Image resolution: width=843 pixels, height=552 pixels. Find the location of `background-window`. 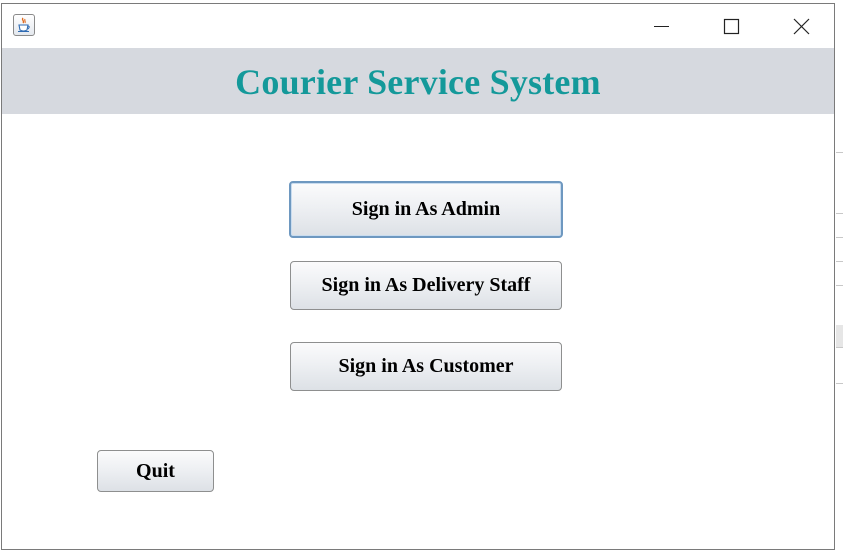

background-window is located at coordinates (839, 276).